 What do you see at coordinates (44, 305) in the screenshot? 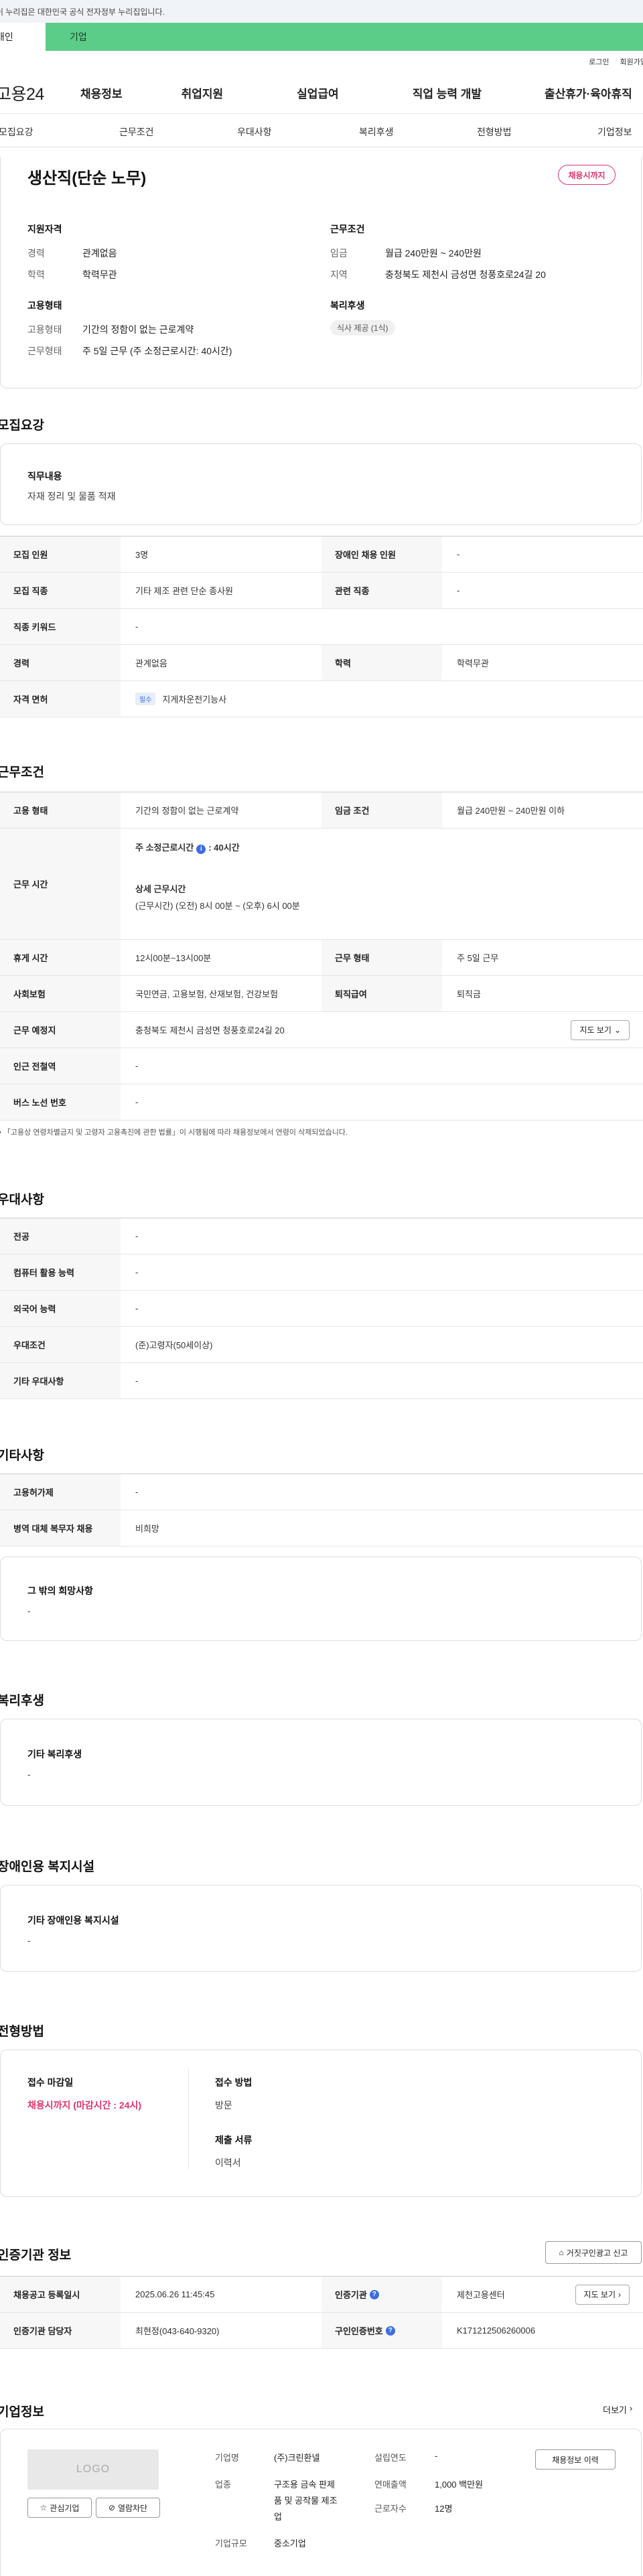
I see `employment-heading: 고용형태` at bounding box center [44, 305].